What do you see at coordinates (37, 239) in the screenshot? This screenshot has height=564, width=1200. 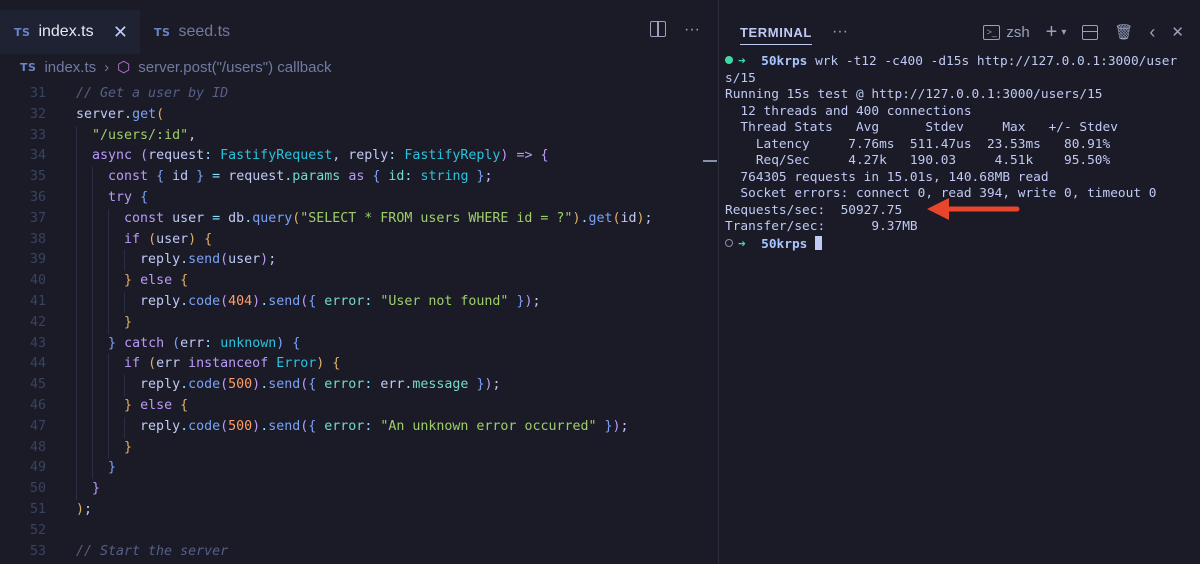 I see `line-number: 38` at bounding box center [37, 239].